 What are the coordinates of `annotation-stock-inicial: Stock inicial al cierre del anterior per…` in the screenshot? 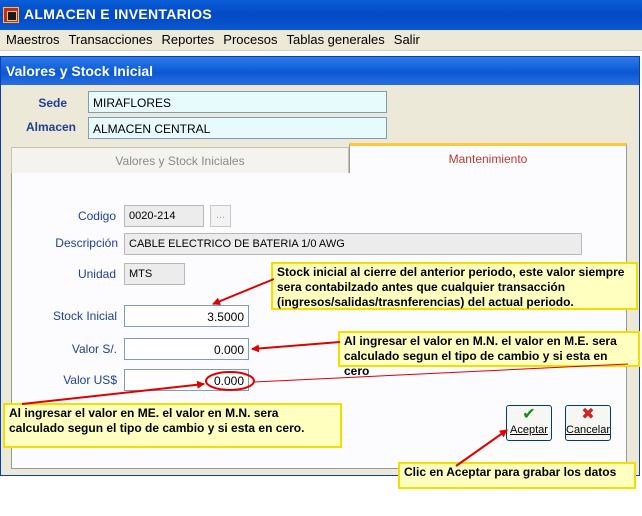 It's located at (454, 286).